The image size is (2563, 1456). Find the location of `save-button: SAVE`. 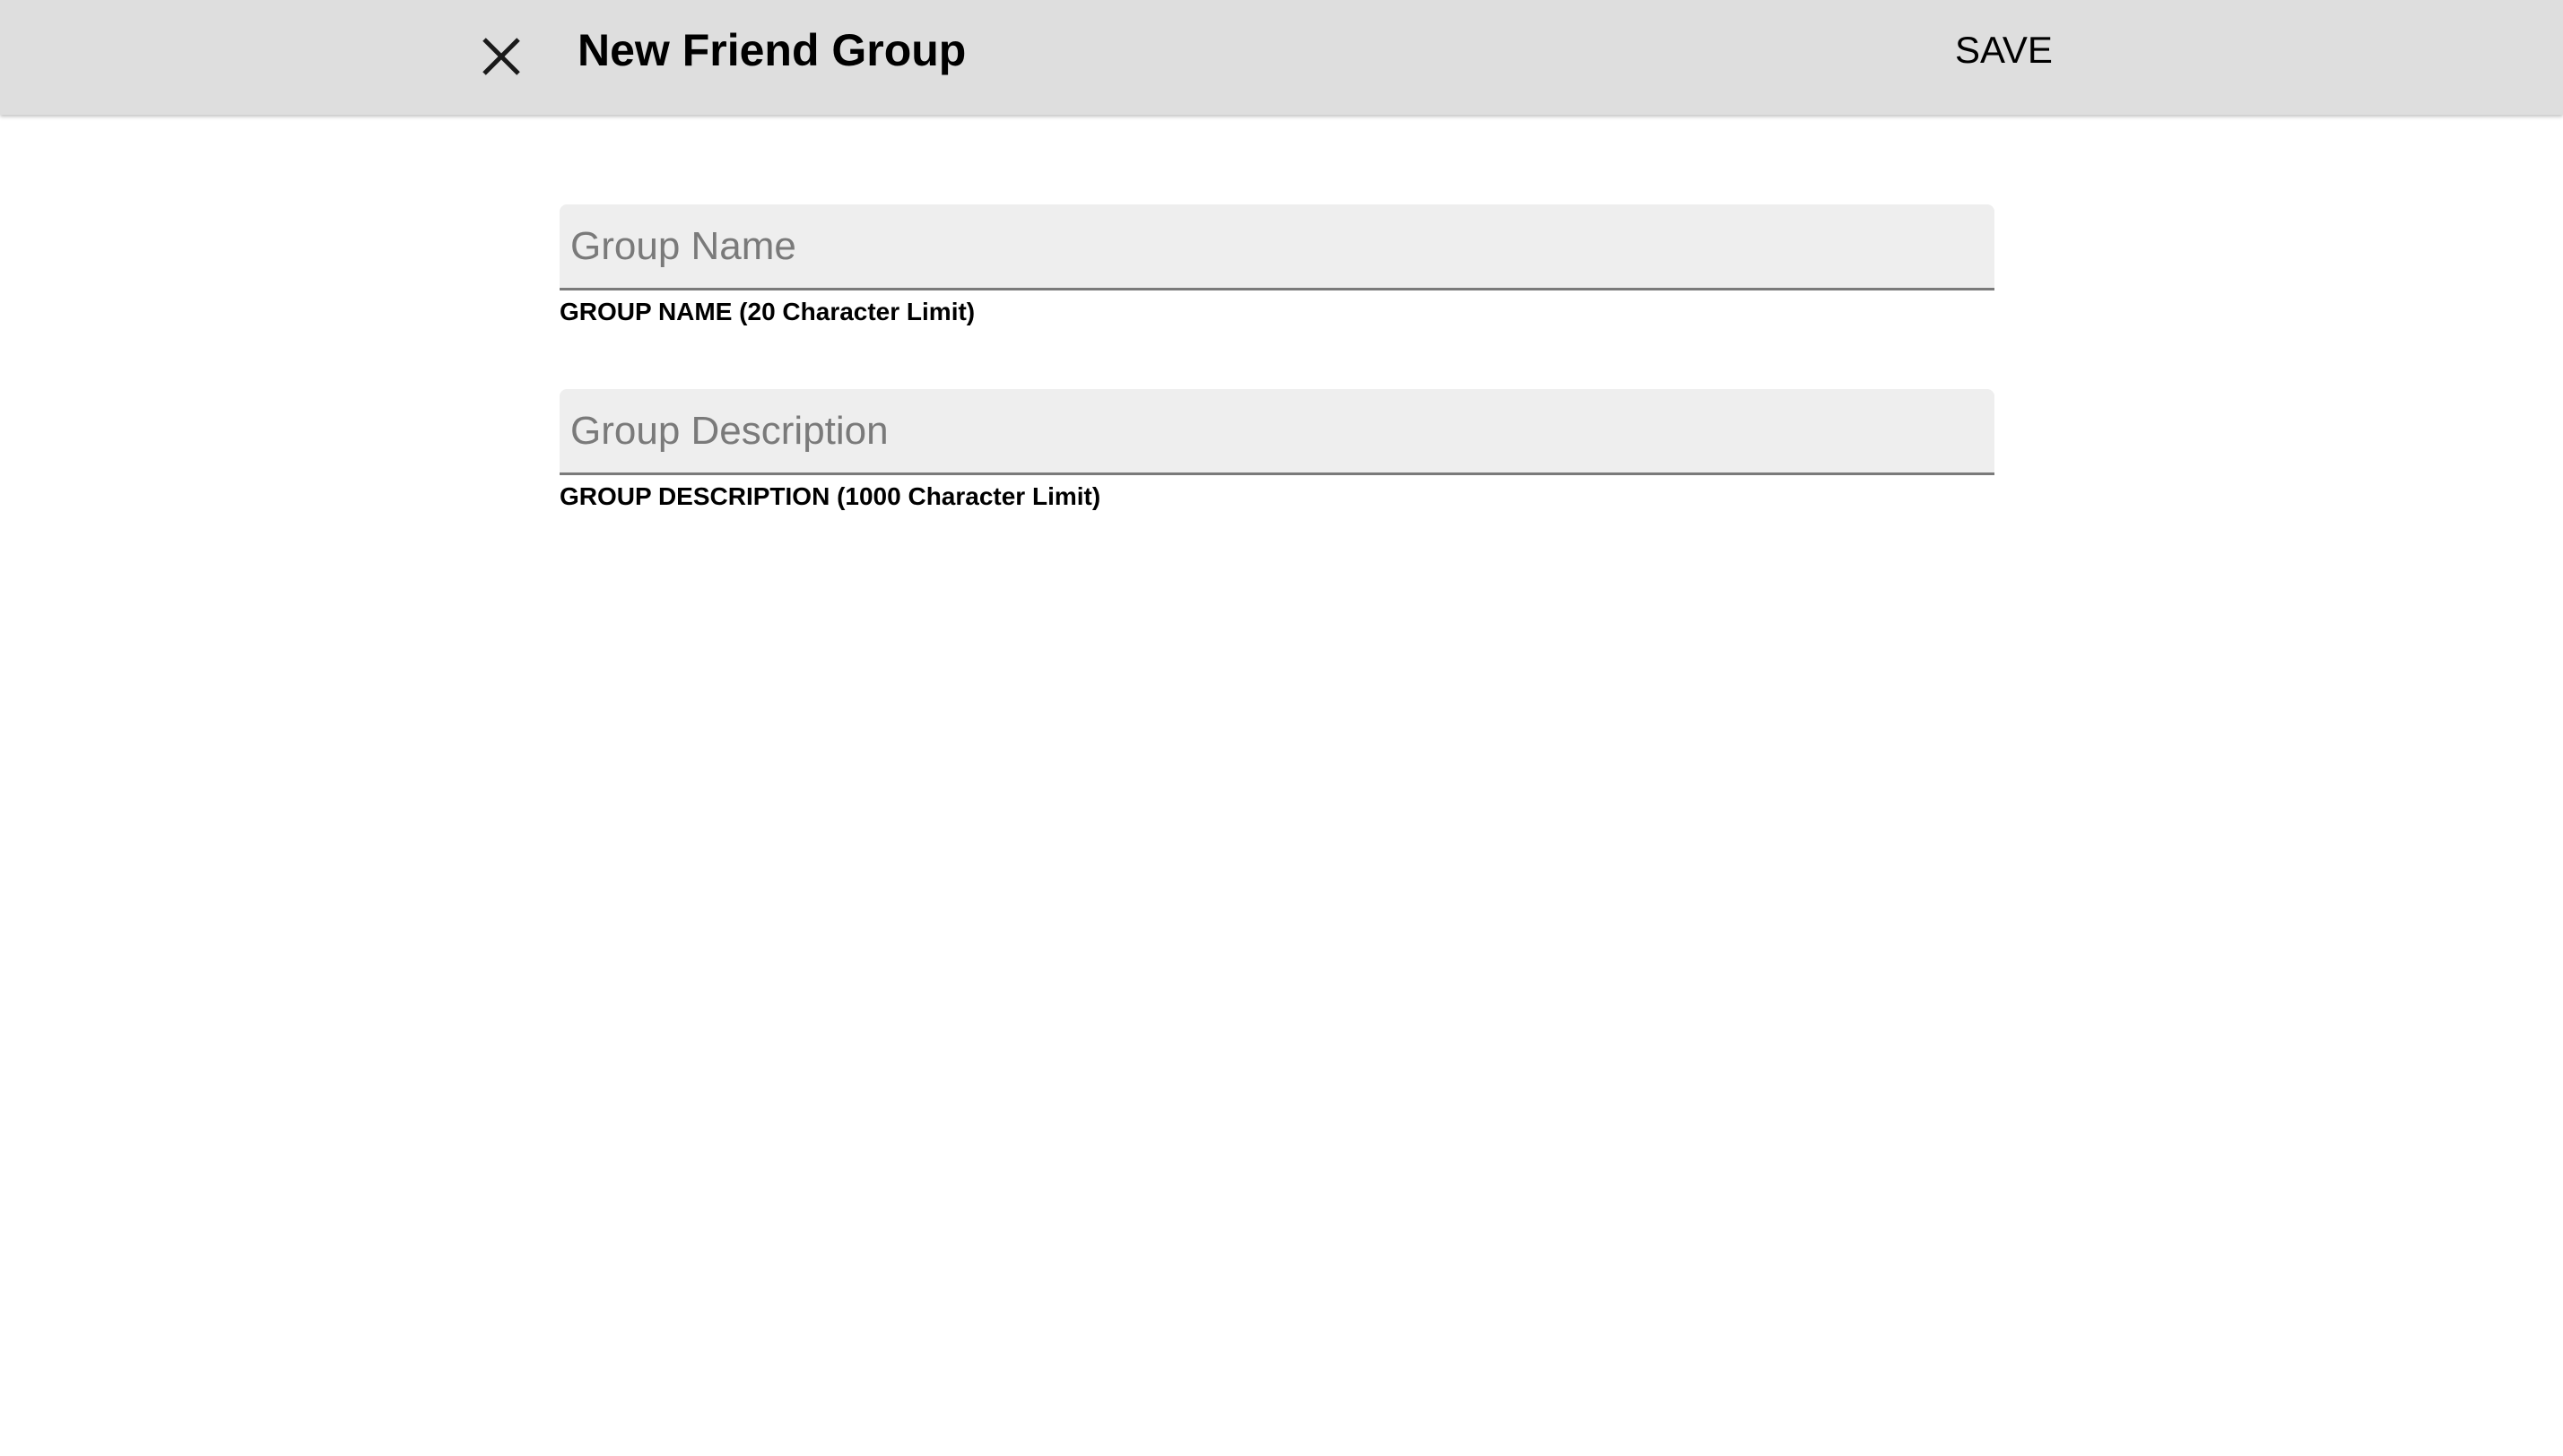

save-button: SAVE is located at coordinates (2004, 51).